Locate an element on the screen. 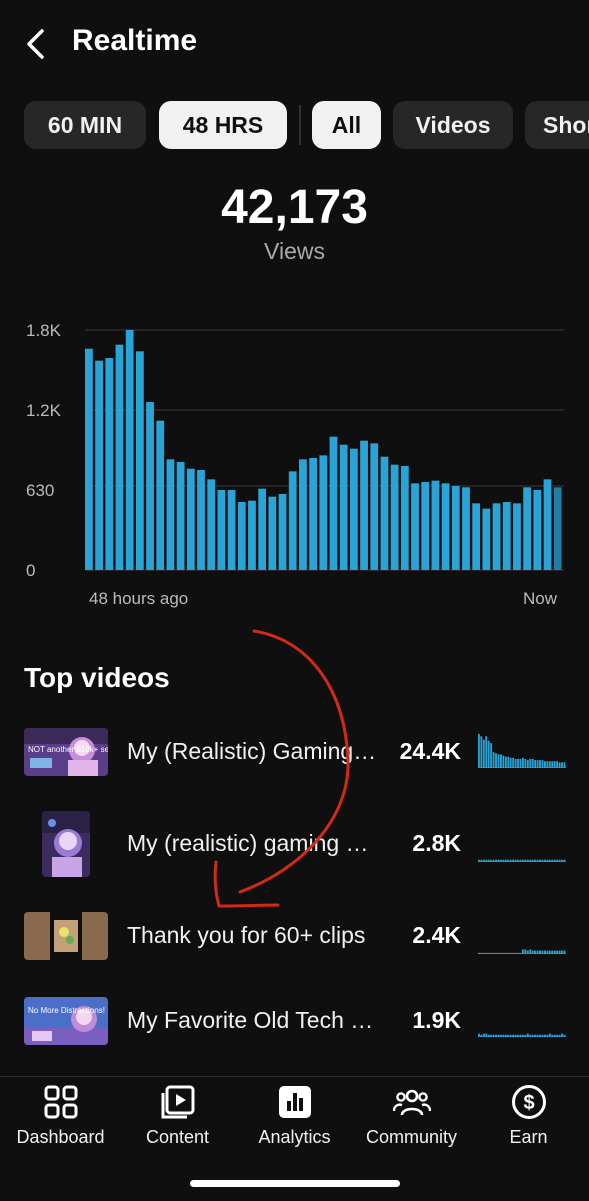  nav-community: Community is located at coordinates (411, 1115).